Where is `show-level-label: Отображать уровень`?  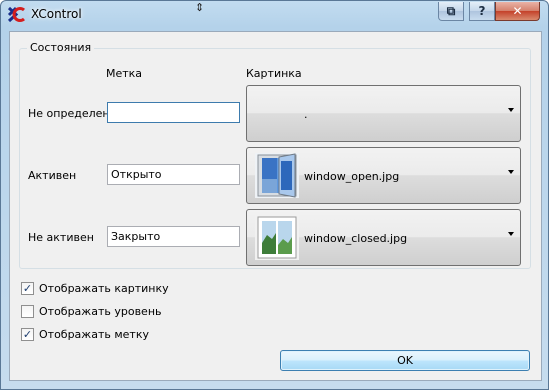 show-level-label: Отображать уровень is located at coordinates (100, 311).